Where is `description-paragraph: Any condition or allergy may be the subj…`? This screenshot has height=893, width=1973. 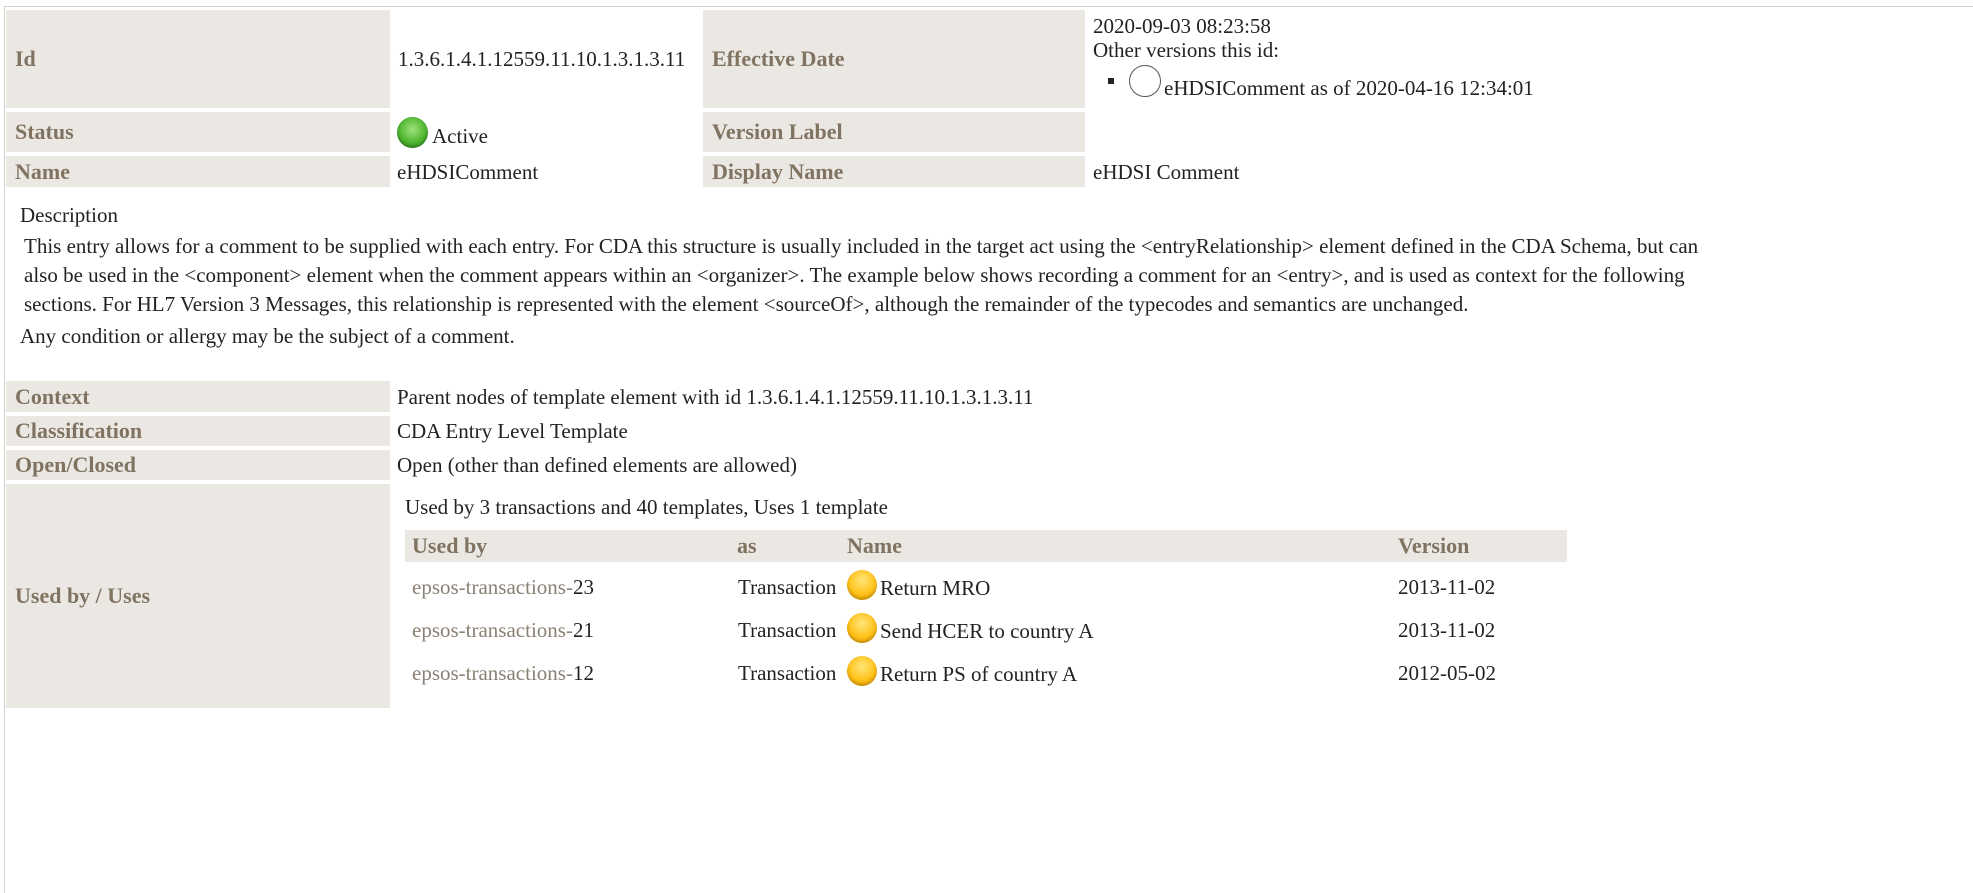 description-paragraph: Any condition or allergy may be the subj… is located at coordinates (267, 336).